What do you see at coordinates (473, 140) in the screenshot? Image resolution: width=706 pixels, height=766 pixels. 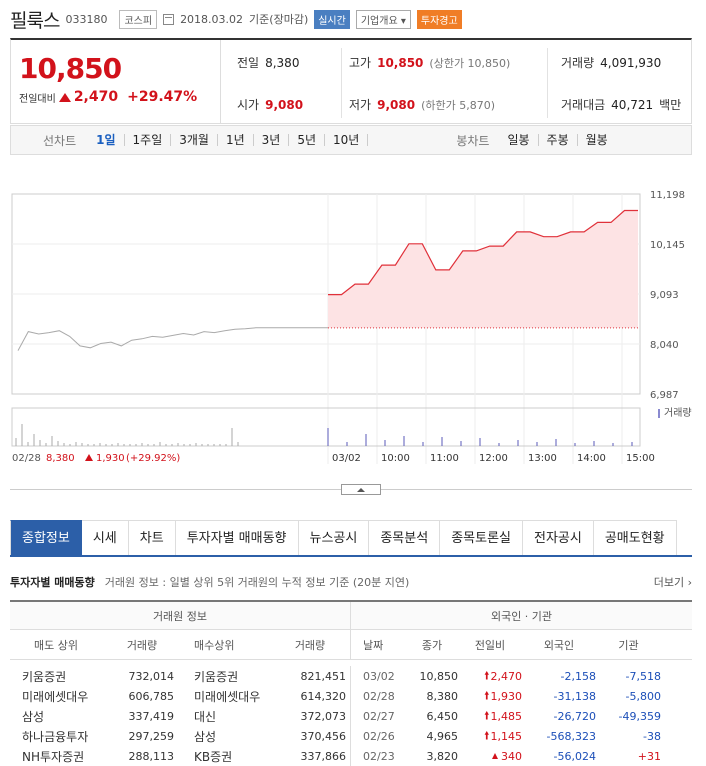 I see `candle-chart-label: 봉차트` at bounding box center [473, 140].